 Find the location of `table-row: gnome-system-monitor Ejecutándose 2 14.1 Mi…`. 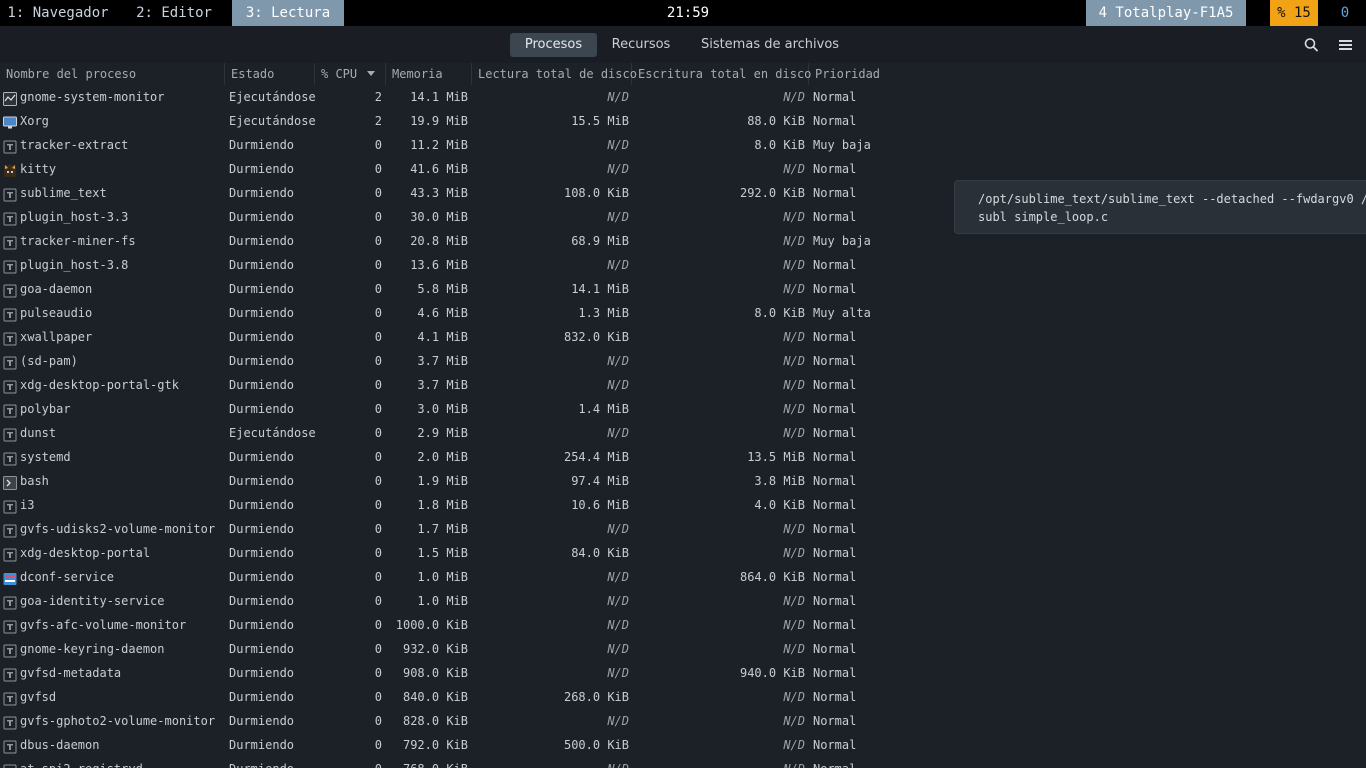

table-row: gnome-system-monitor Ejecutándose 2 14.1 Mi… is located at coordinates (683, 97).